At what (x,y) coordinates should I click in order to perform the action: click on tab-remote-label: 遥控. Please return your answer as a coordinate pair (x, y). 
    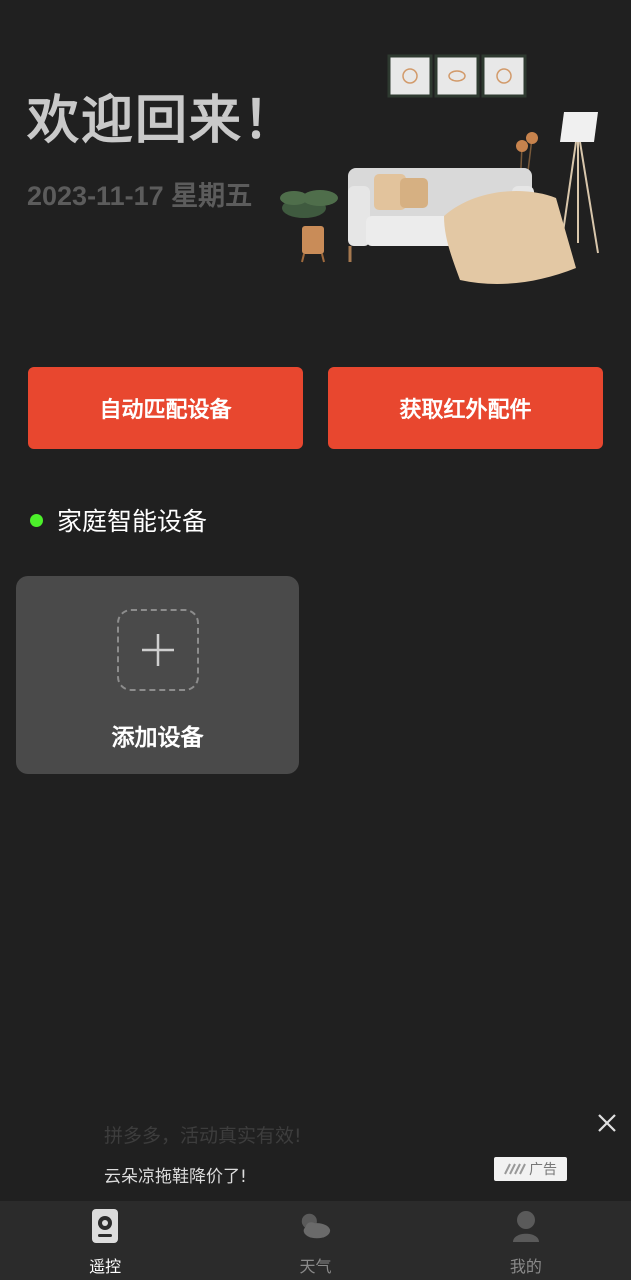
    Looking at the image, I should click on (105, 1266).